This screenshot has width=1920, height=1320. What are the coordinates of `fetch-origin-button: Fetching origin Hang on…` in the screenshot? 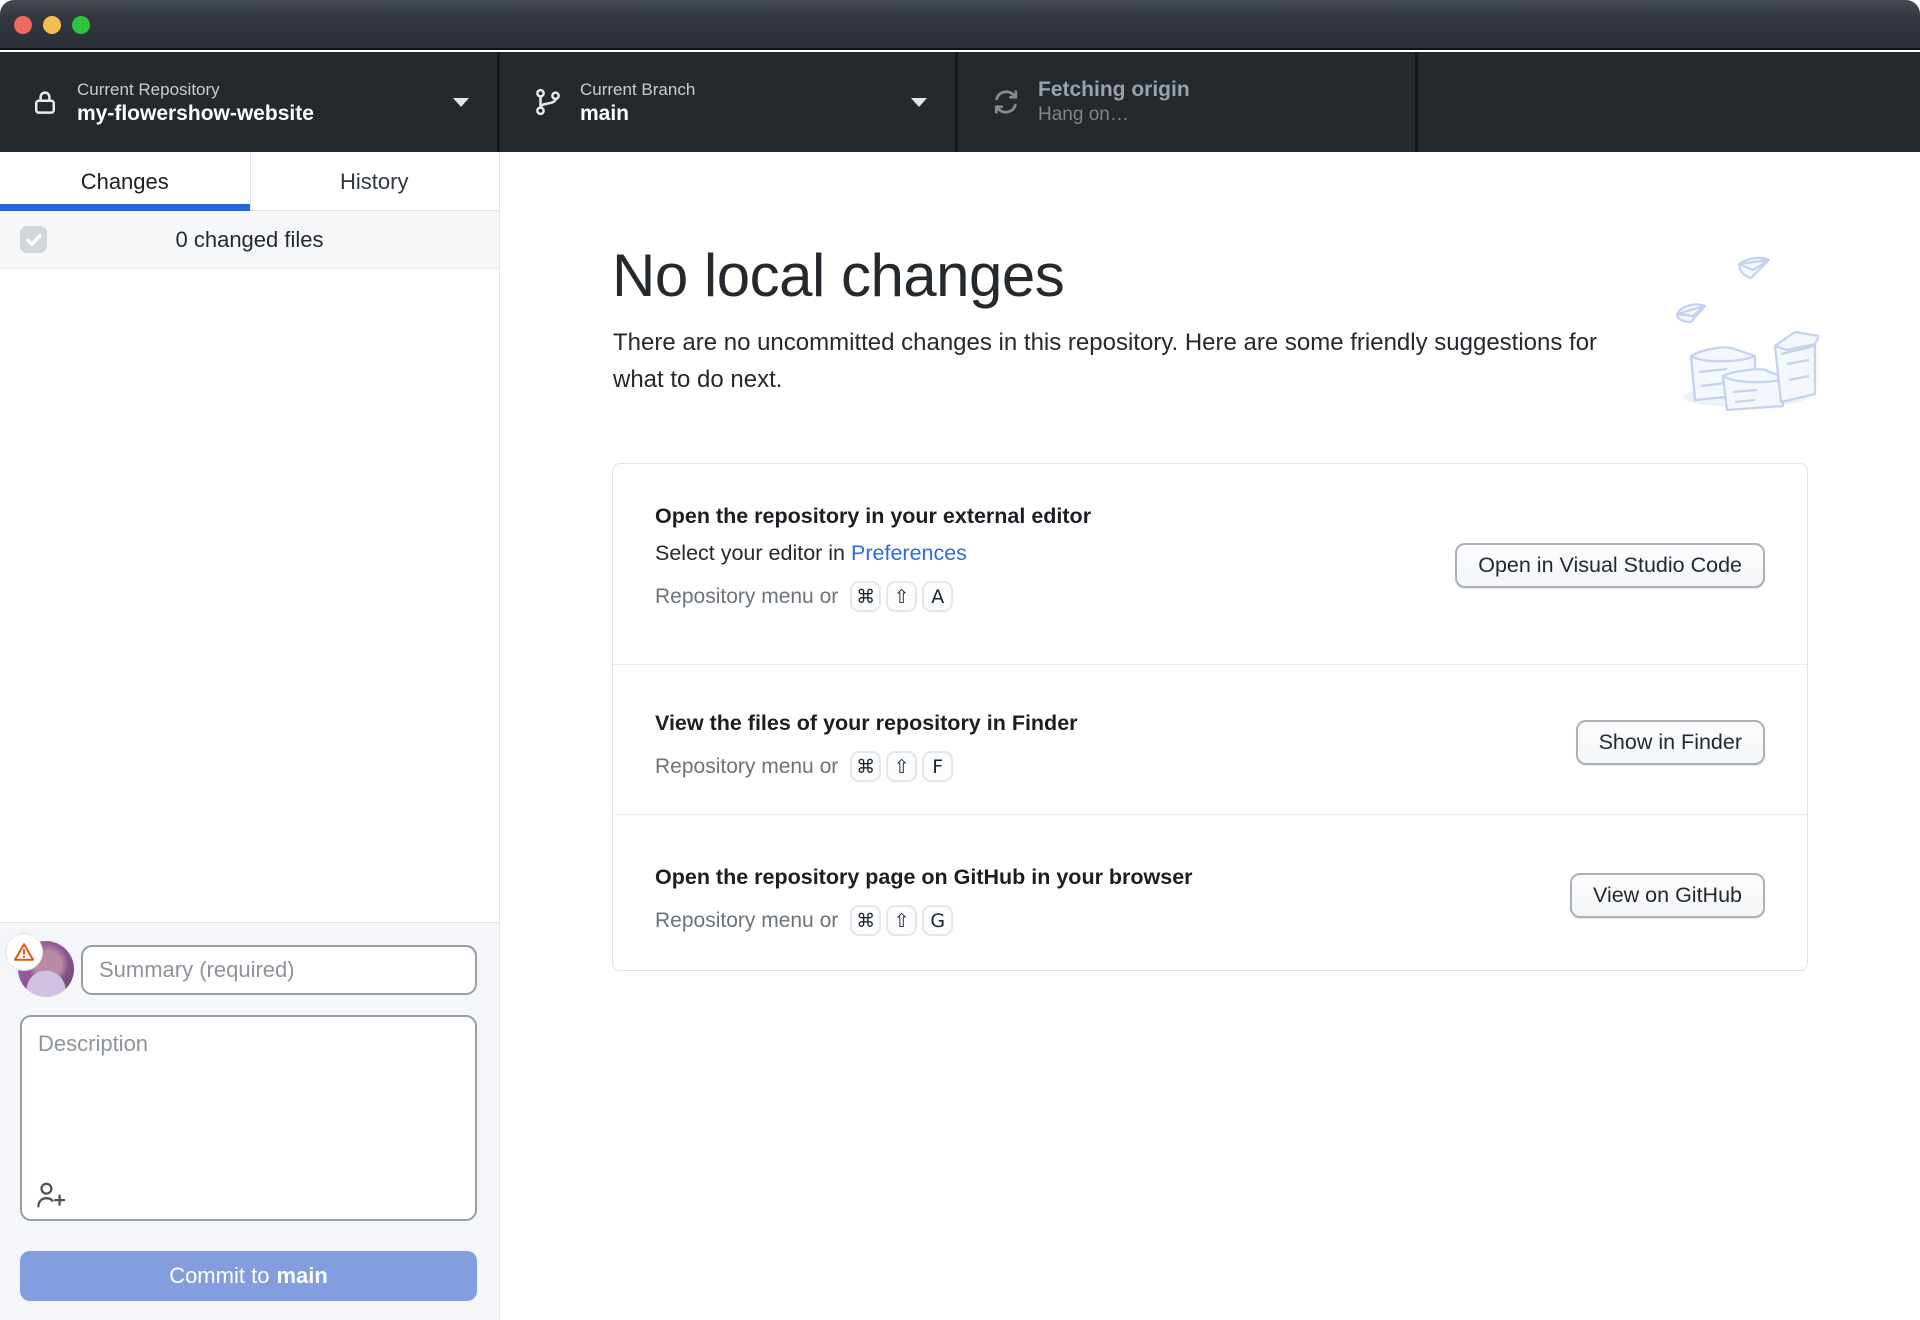 It's located at (1189, 102).